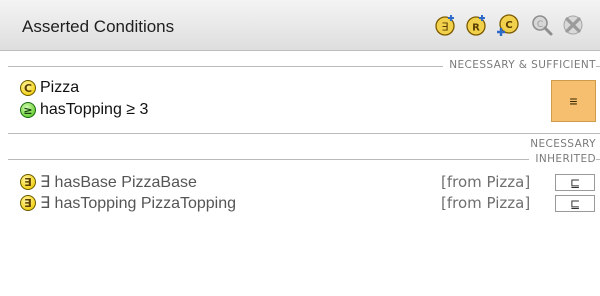 The image size is (600, 296). I want to click on svg-text: R, so click(476, 28).